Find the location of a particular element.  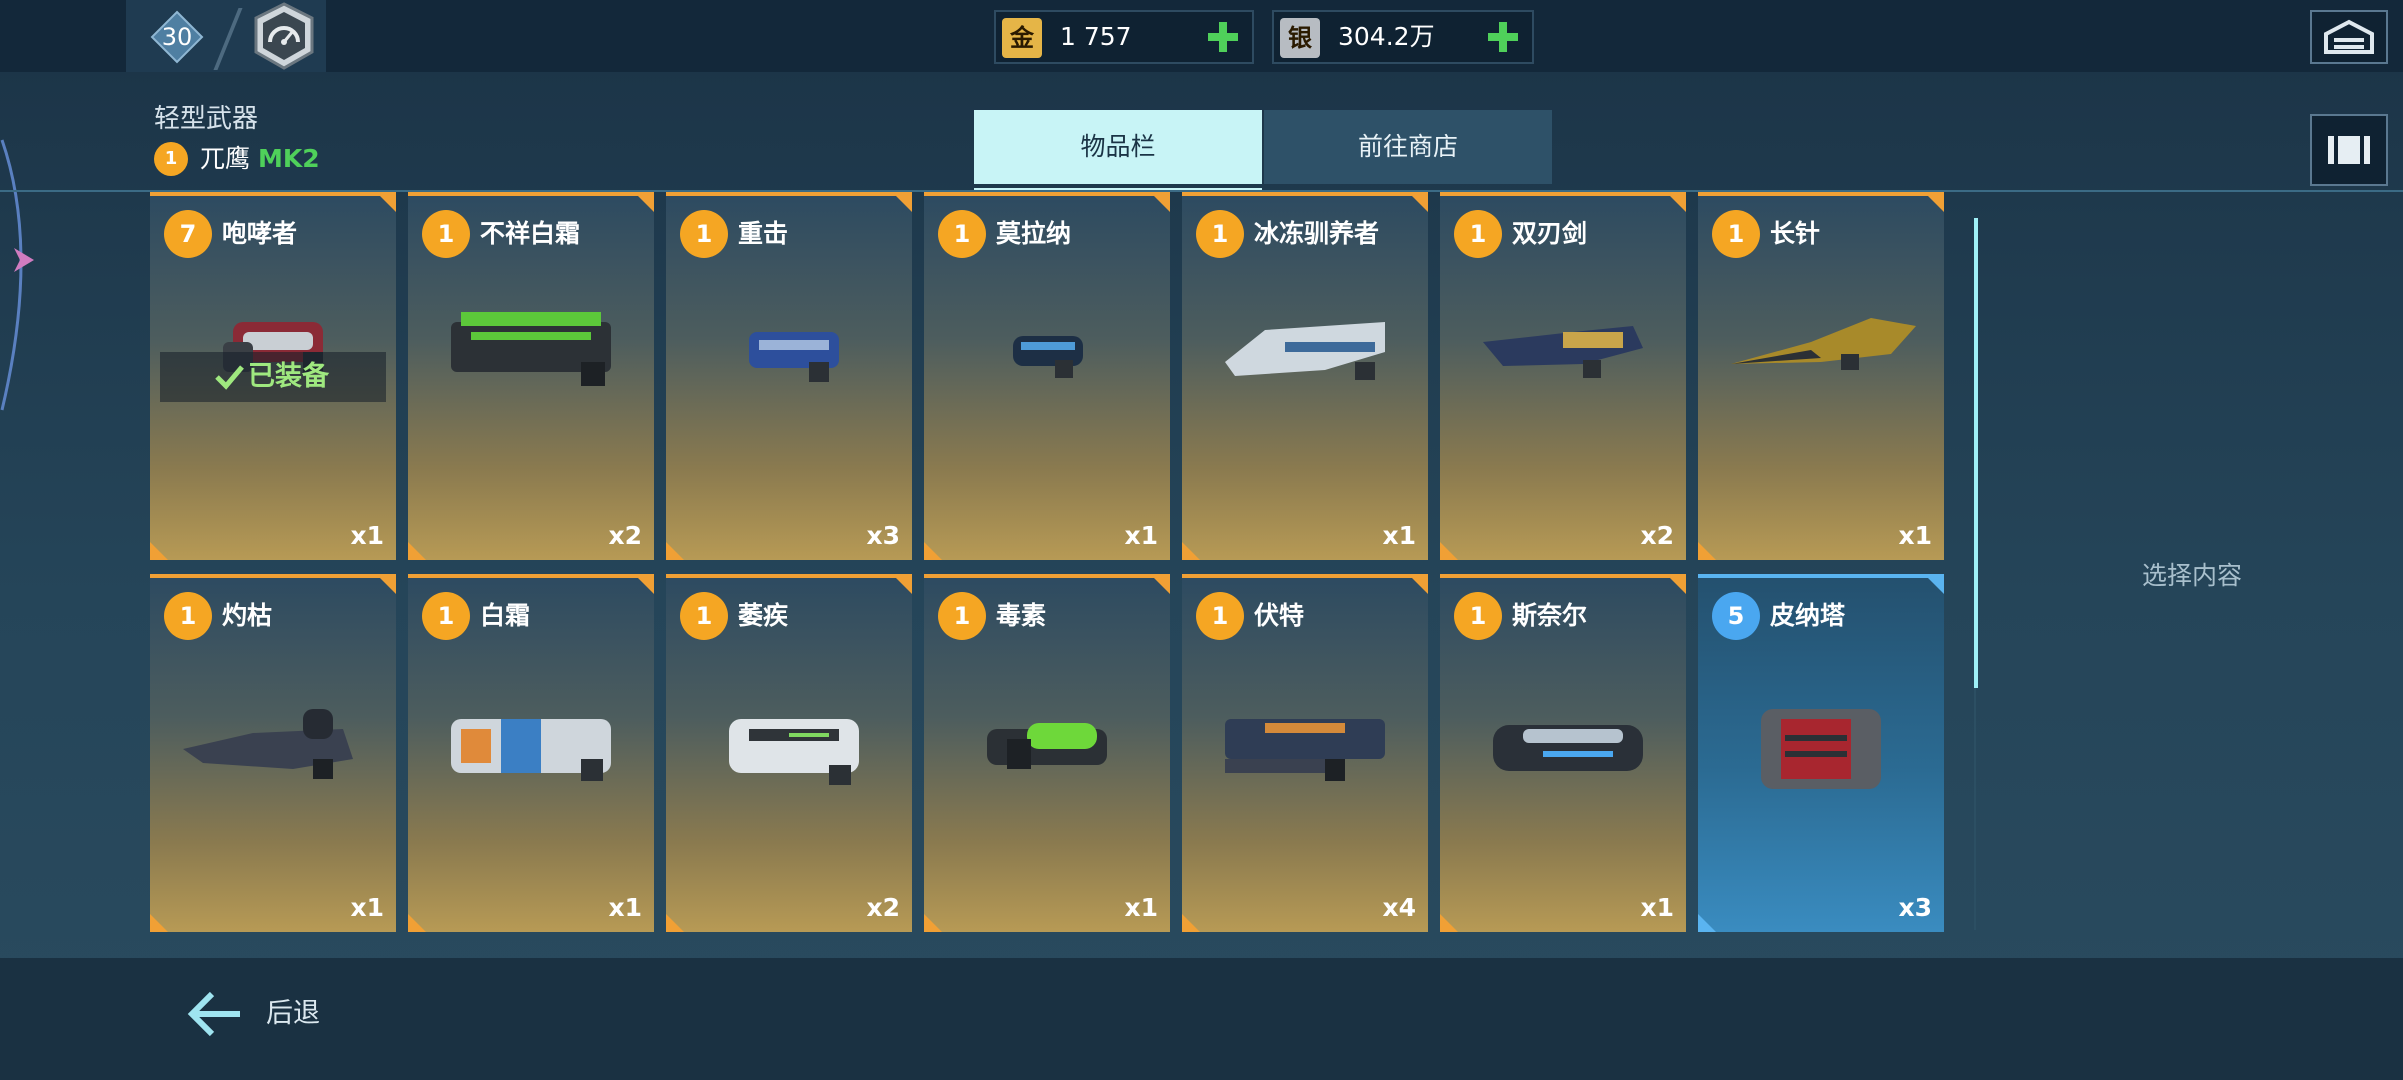

equipped-overlay: 已装备 is located at coordinates (273, 377).